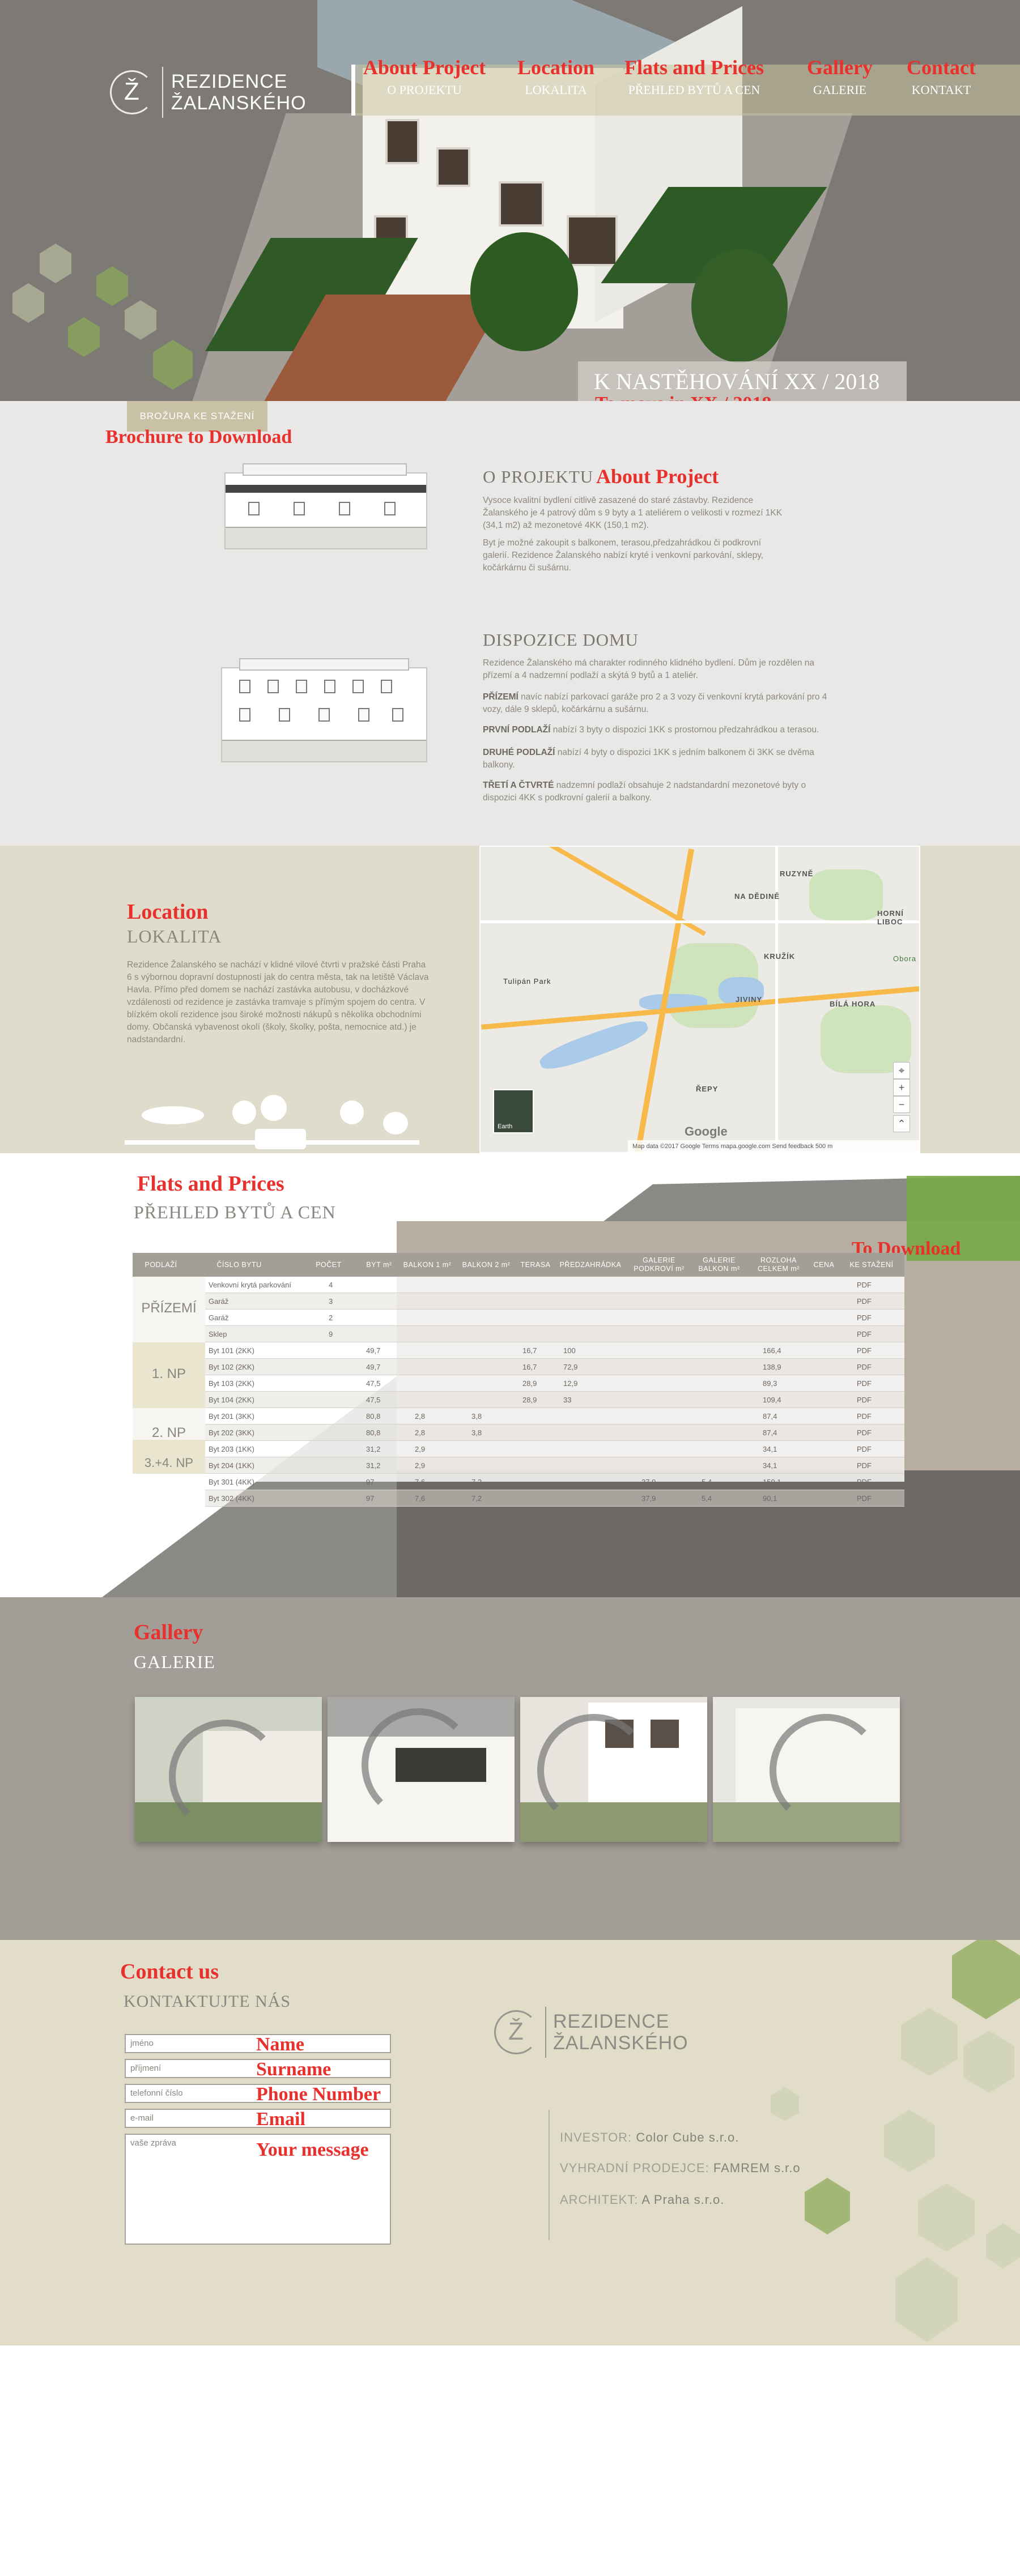  Describe the element at coordinates (901, 1070) in the screenshot. I see `map-location-button: ⌖` at that location.